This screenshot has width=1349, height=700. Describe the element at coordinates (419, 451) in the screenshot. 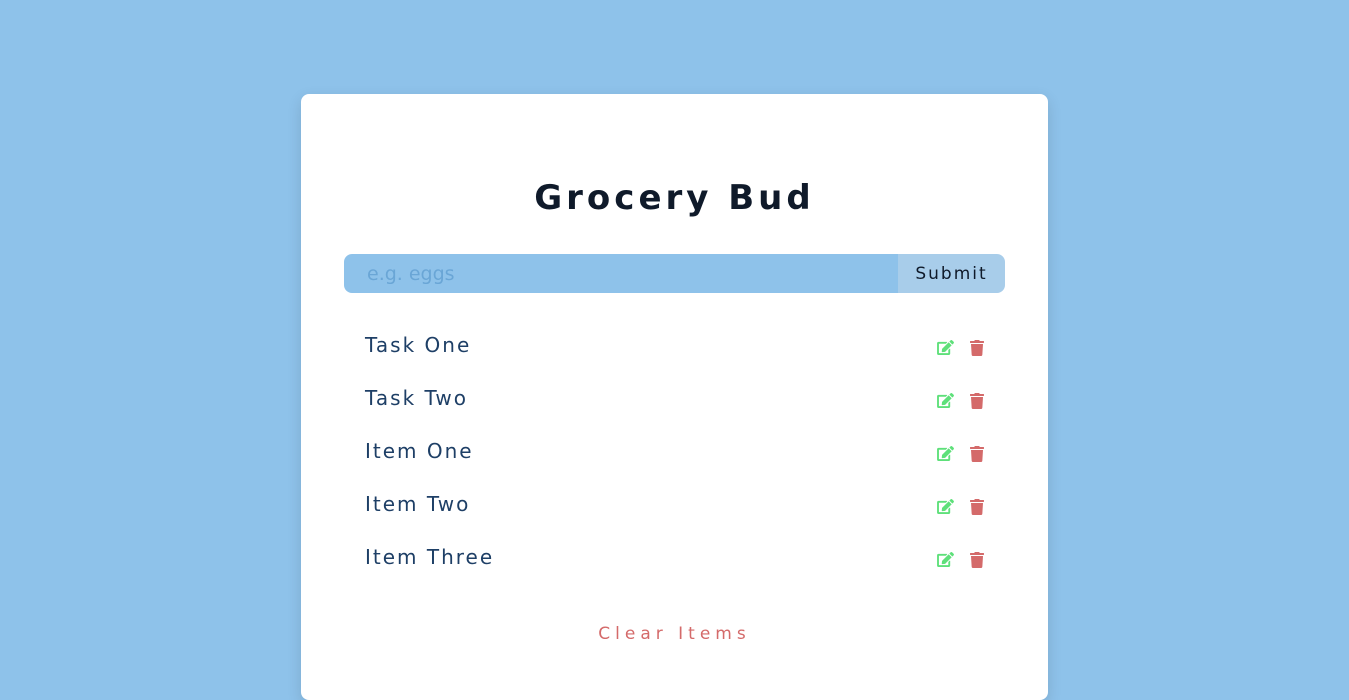

I see `item-title: Item One` at that location.